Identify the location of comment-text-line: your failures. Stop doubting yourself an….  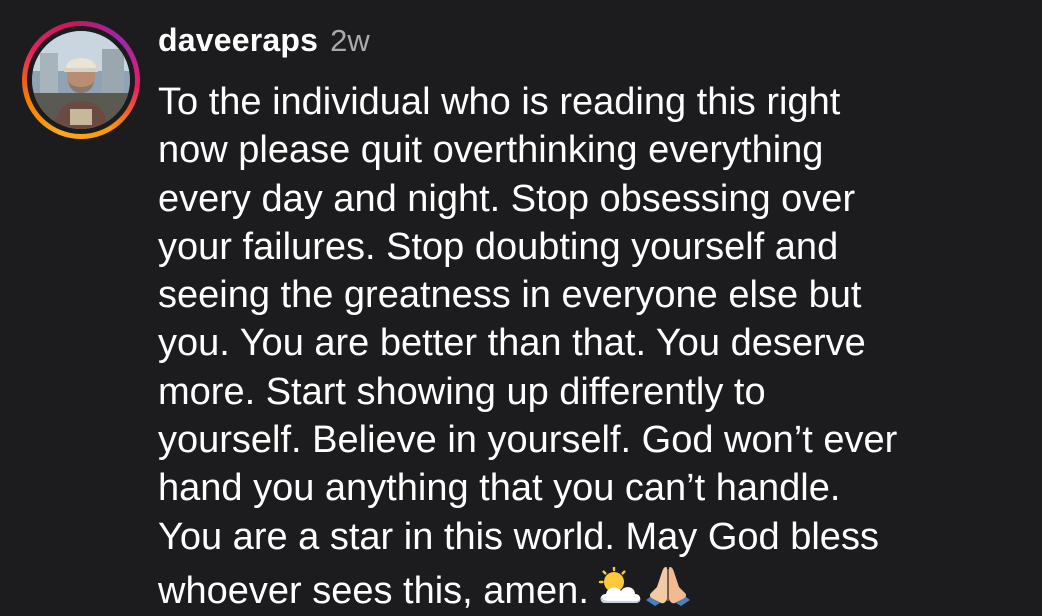
(498, 246).